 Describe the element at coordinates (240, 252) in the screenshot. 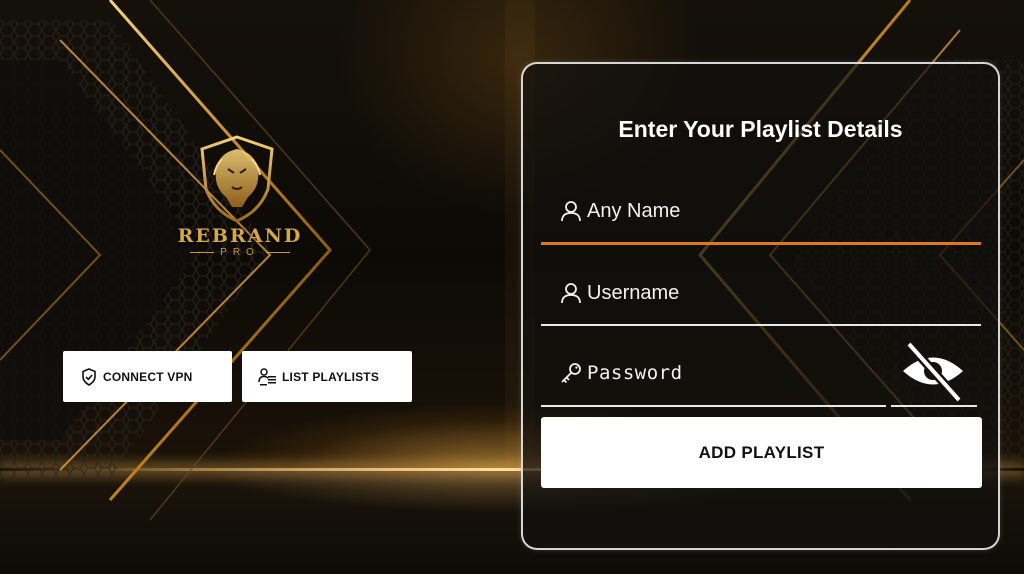

I see `brand-subtitle: PRO` at that location.